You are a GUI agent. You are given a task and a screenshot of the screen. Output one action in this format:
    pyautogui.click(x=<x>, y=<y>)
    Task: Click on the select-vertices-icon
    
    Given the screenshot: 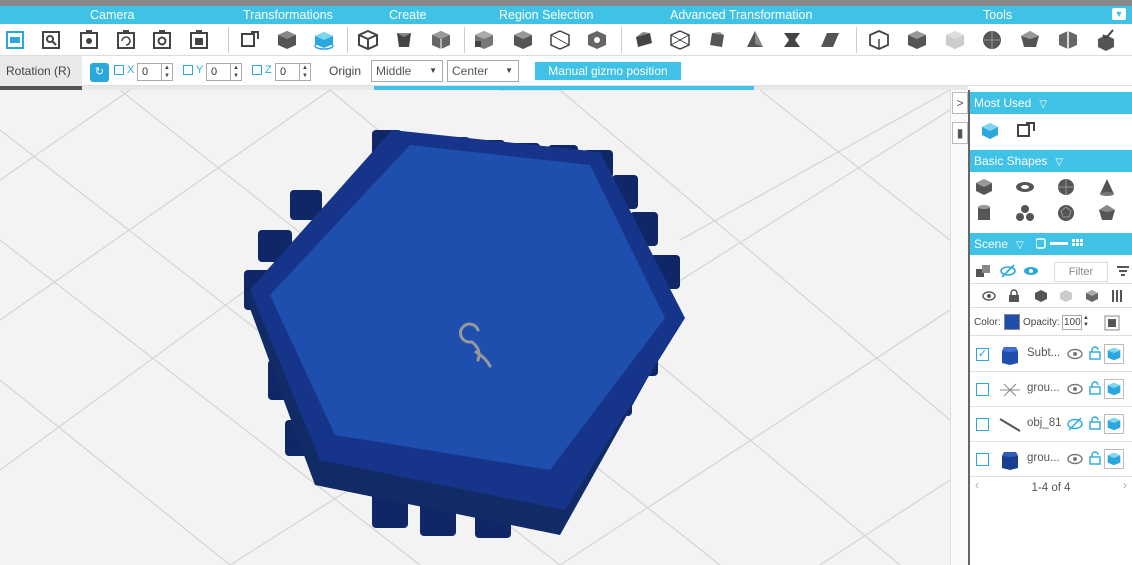 What is the action you would take?
    pyautogui.click(x=597, y=40)
    